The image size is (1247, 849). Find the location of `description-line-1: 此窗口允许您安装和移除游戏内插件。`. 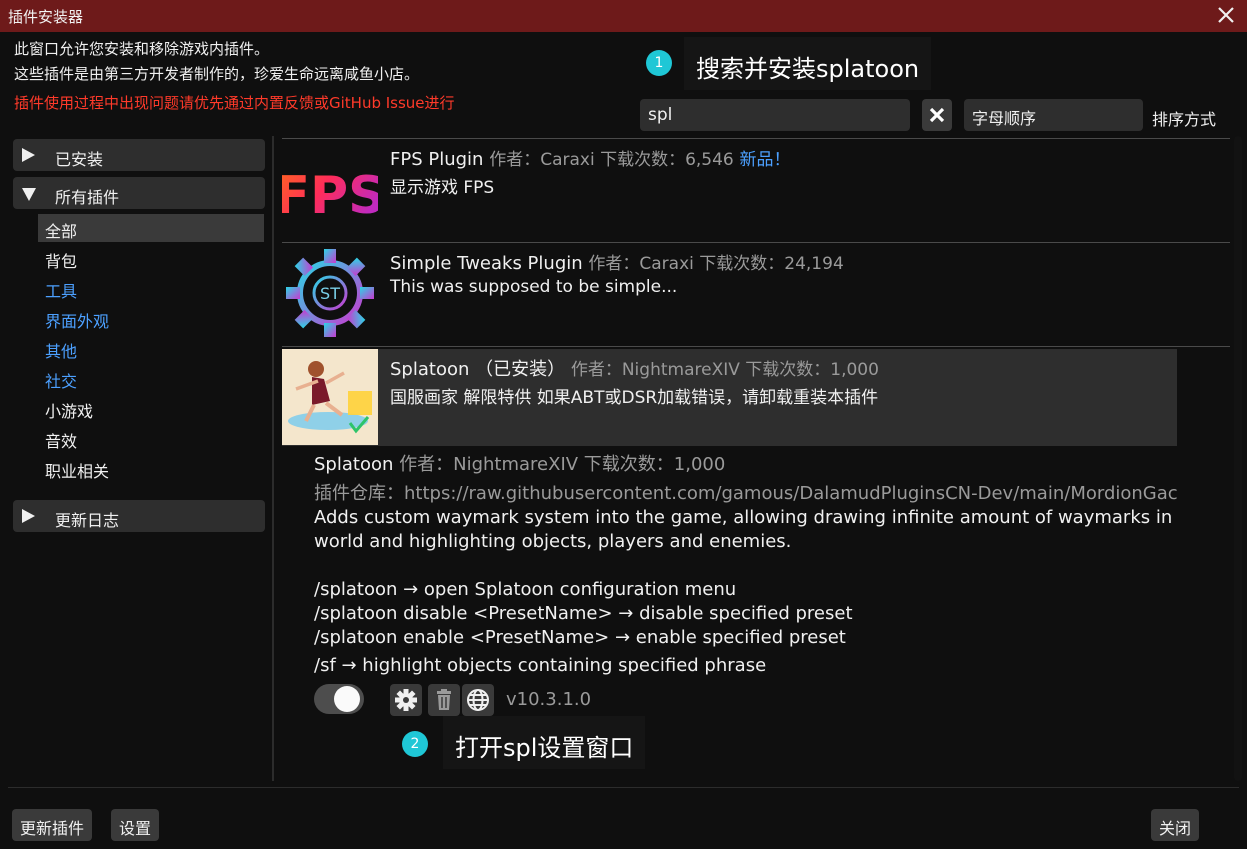

description-line-1: 此窗口允许您安装和移除游戏内插件。 is located at coordinates (142, 49).